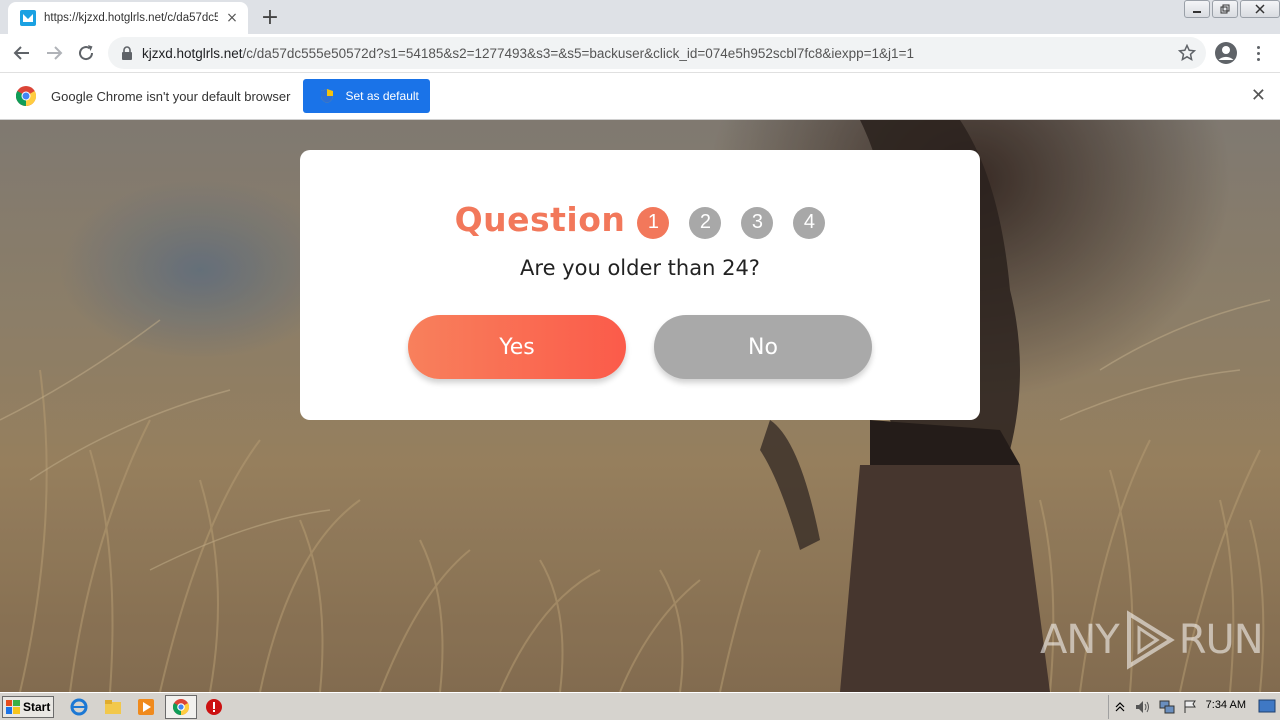  Describe the element at coordinates (127, 53) in the screenshot. I see `lock-icon` at that location.